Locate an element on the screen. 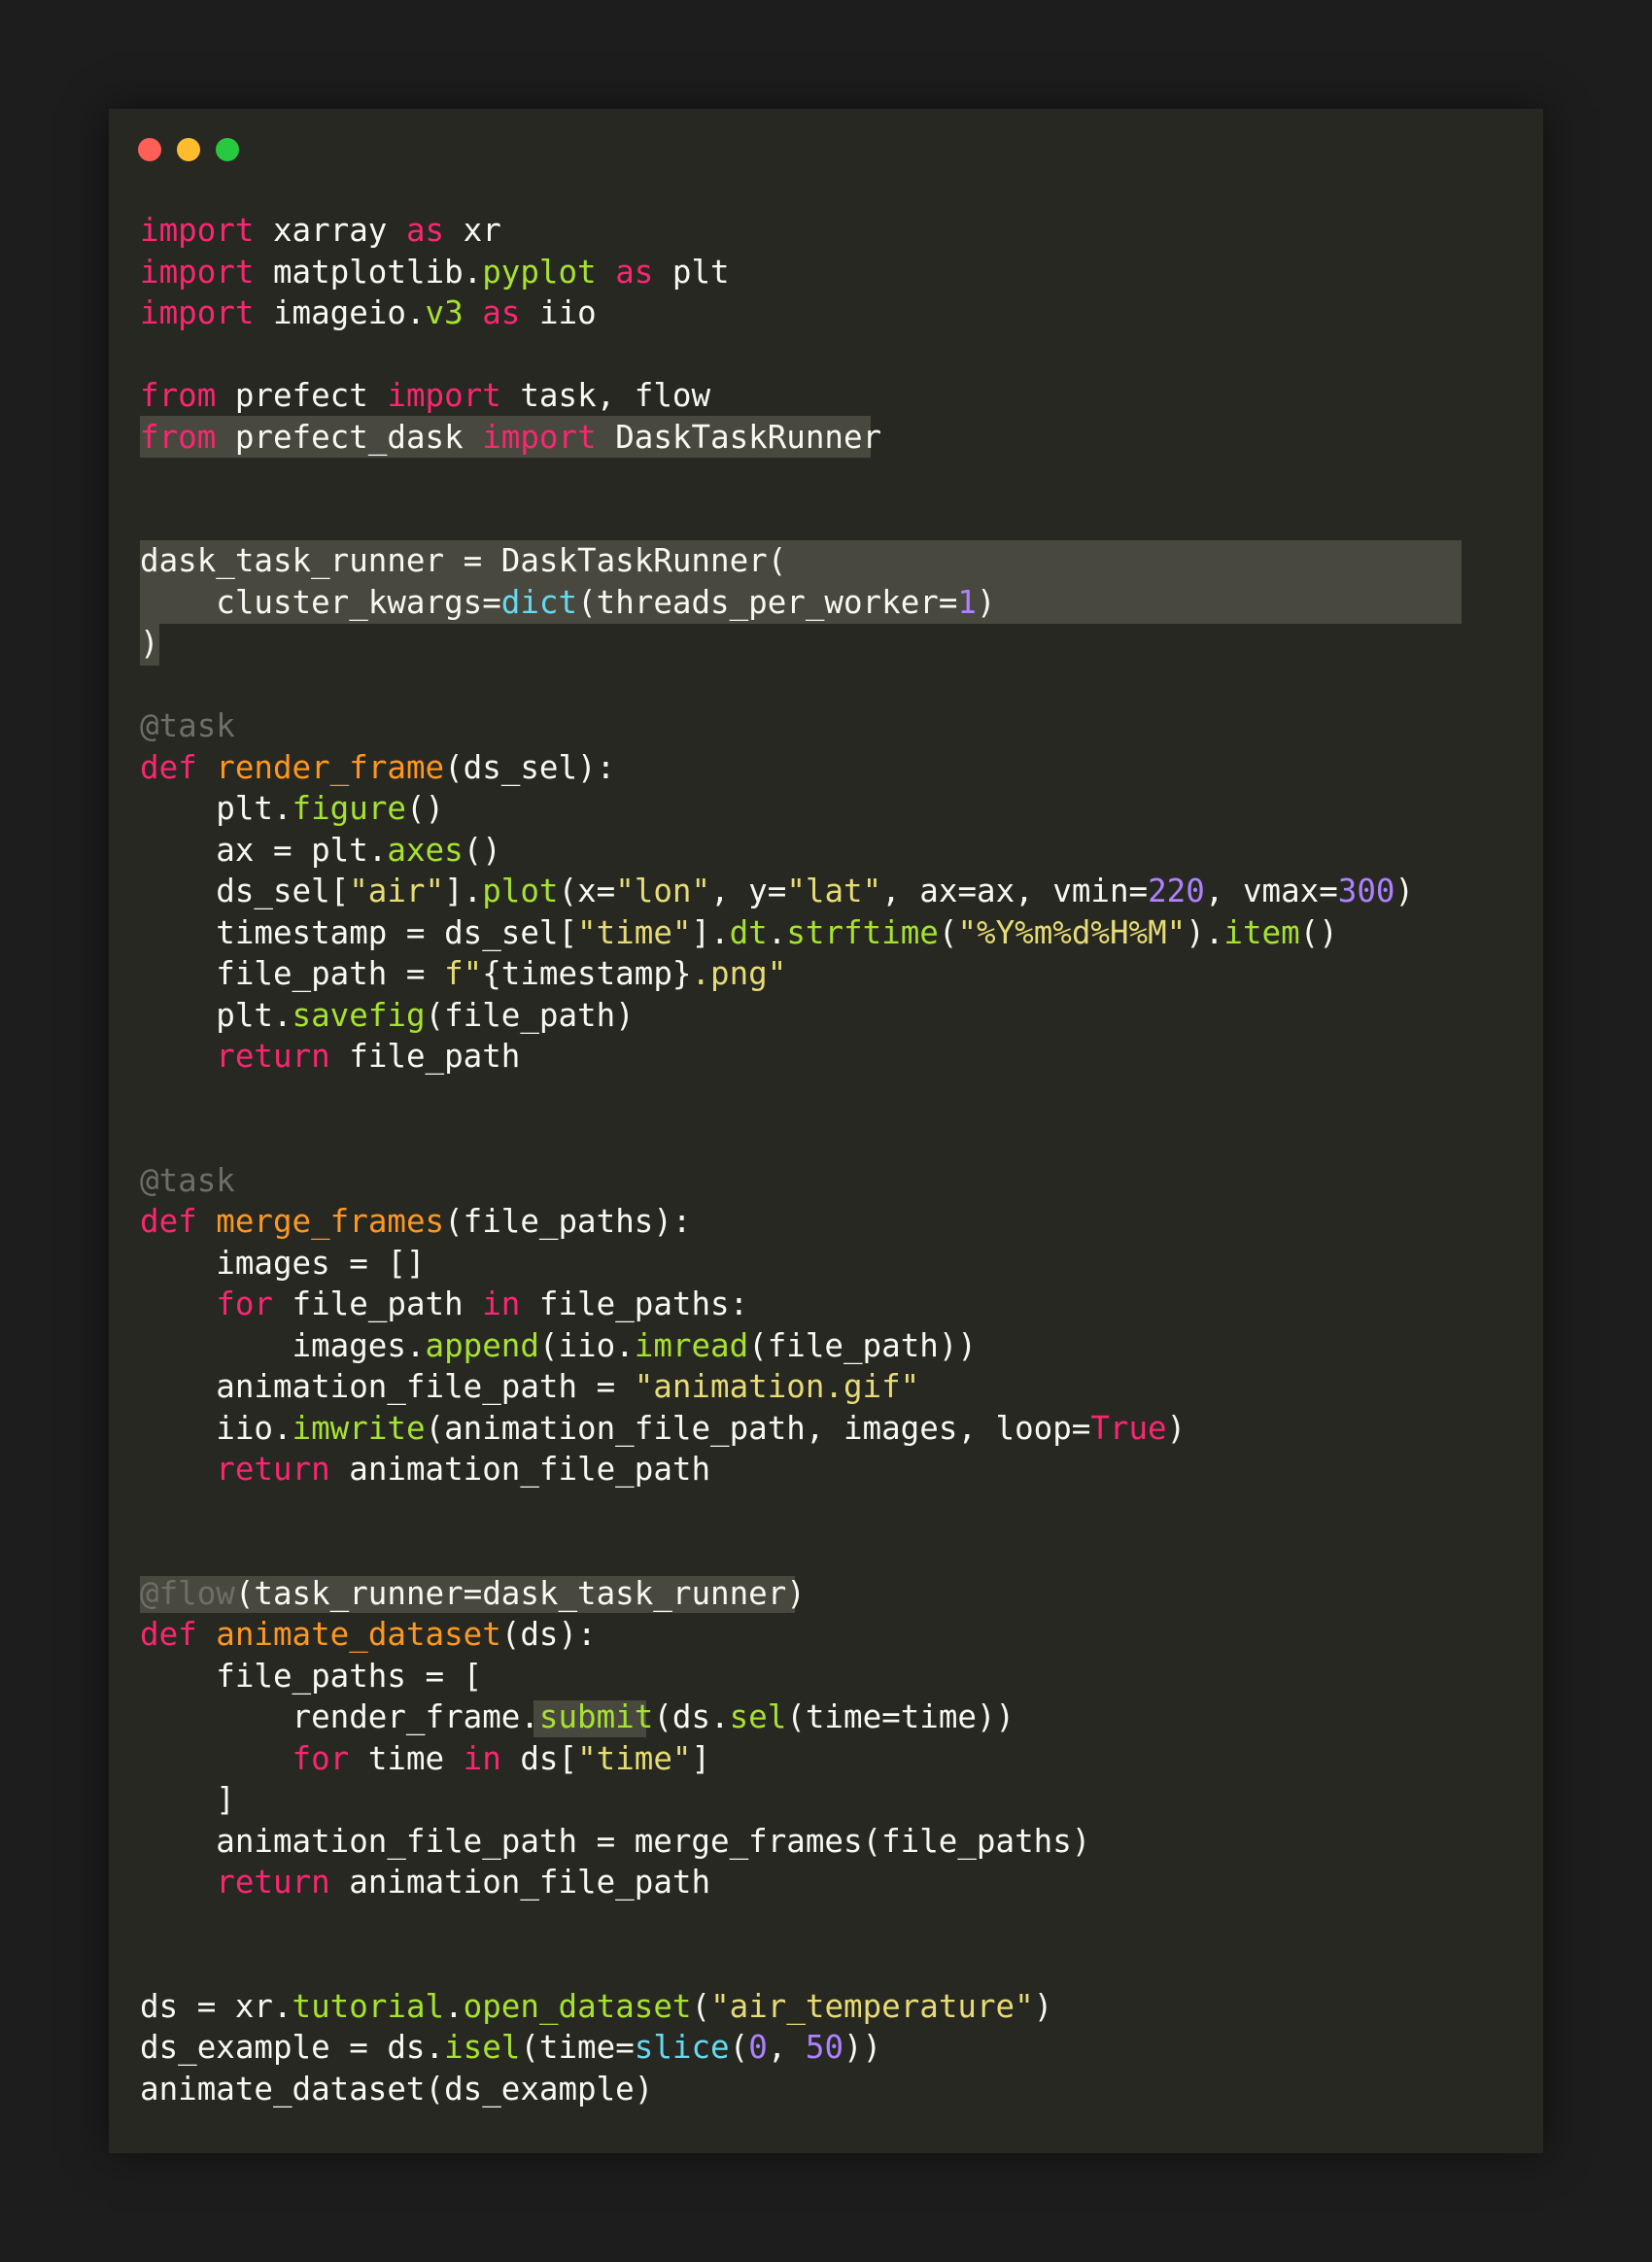 The height and width of the screenshot is (2262, 1652). code-line: ds_example = ds.isel(time=slice(0, 50)) is located at coordinates (777, 2048).